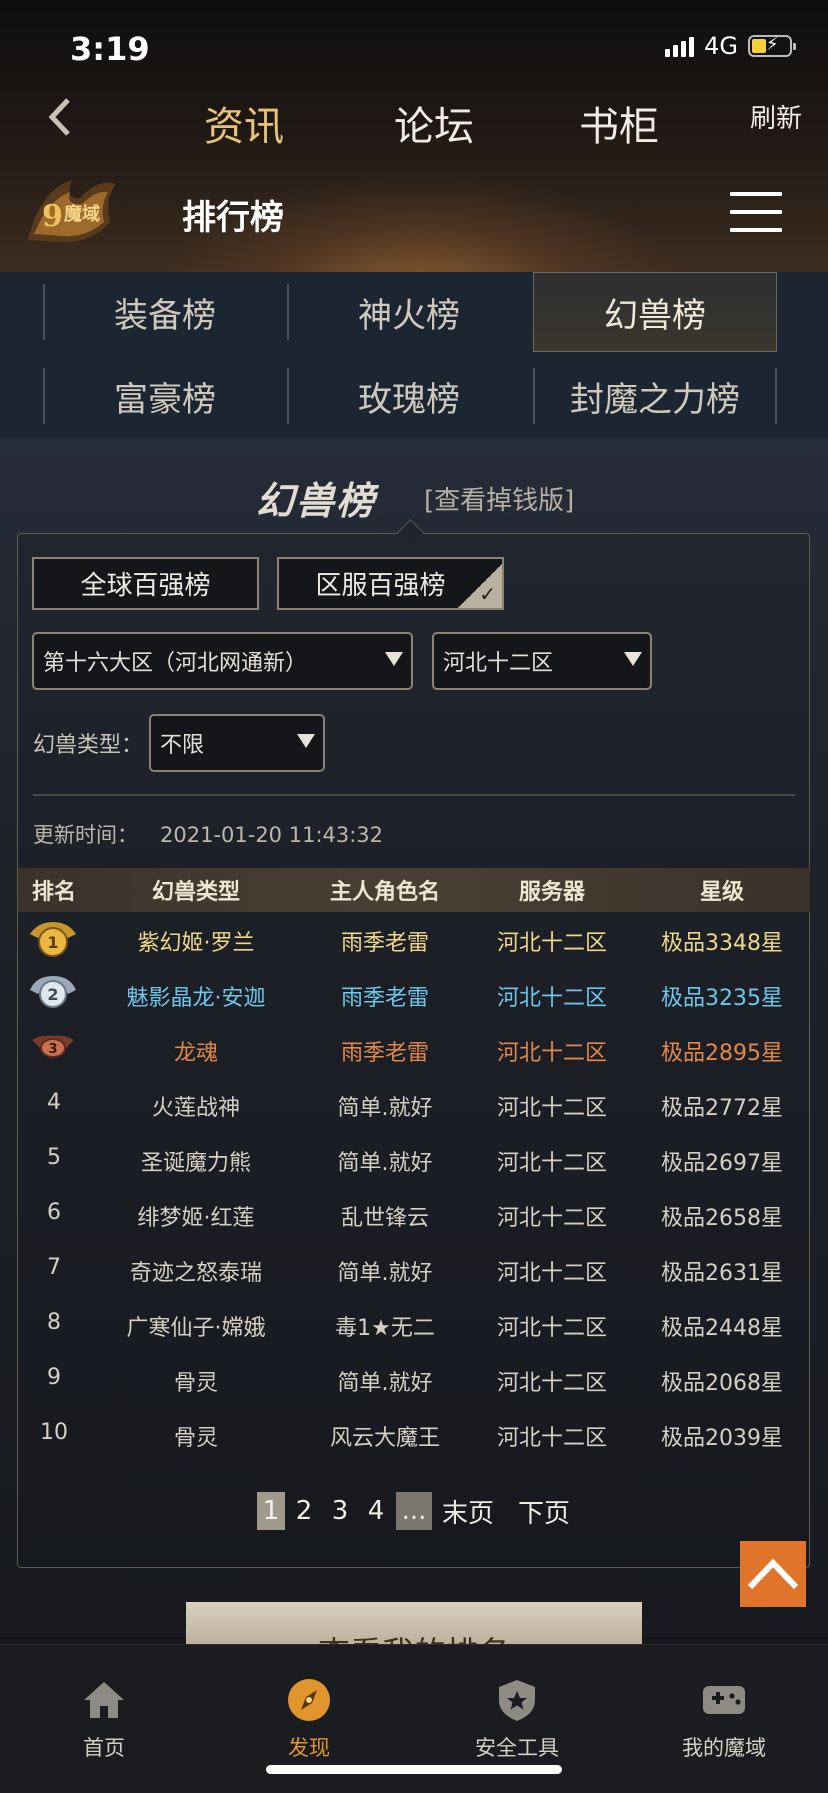  Describe the element at coordinates (722, 943) in the screenshot. I see `cell-stars: 极品3348星` at that location.